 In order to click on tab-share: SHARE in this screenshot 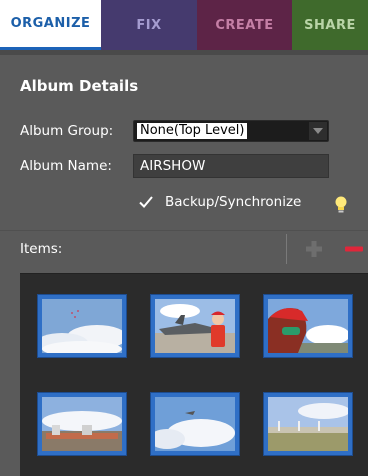, I will do `click(330, 25)`.